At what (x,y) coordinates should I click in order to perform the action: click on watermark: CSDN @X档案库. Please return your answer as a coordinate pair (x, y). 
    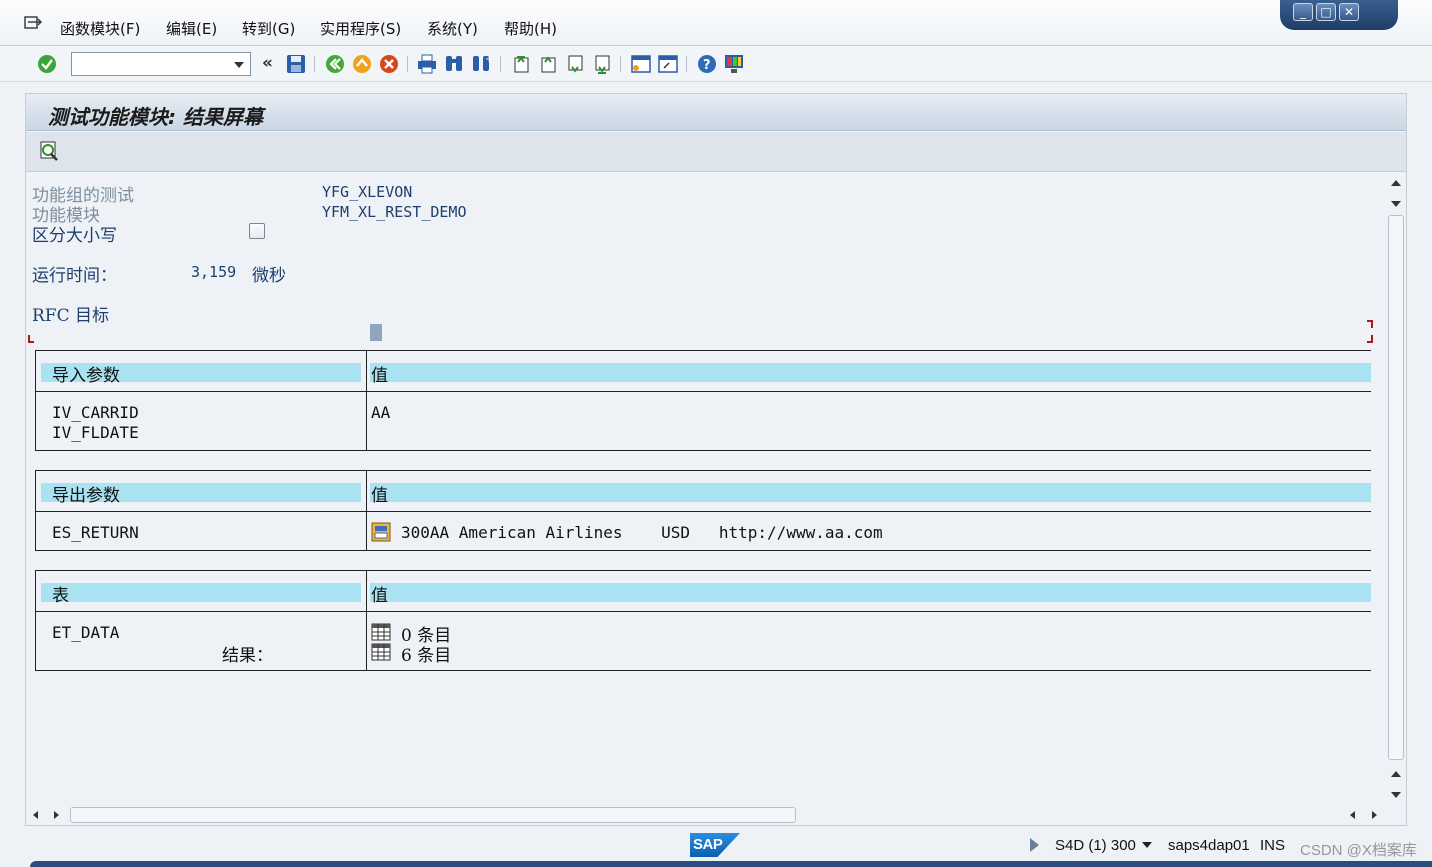
    Looking at the image, I should click on (1358, 850).